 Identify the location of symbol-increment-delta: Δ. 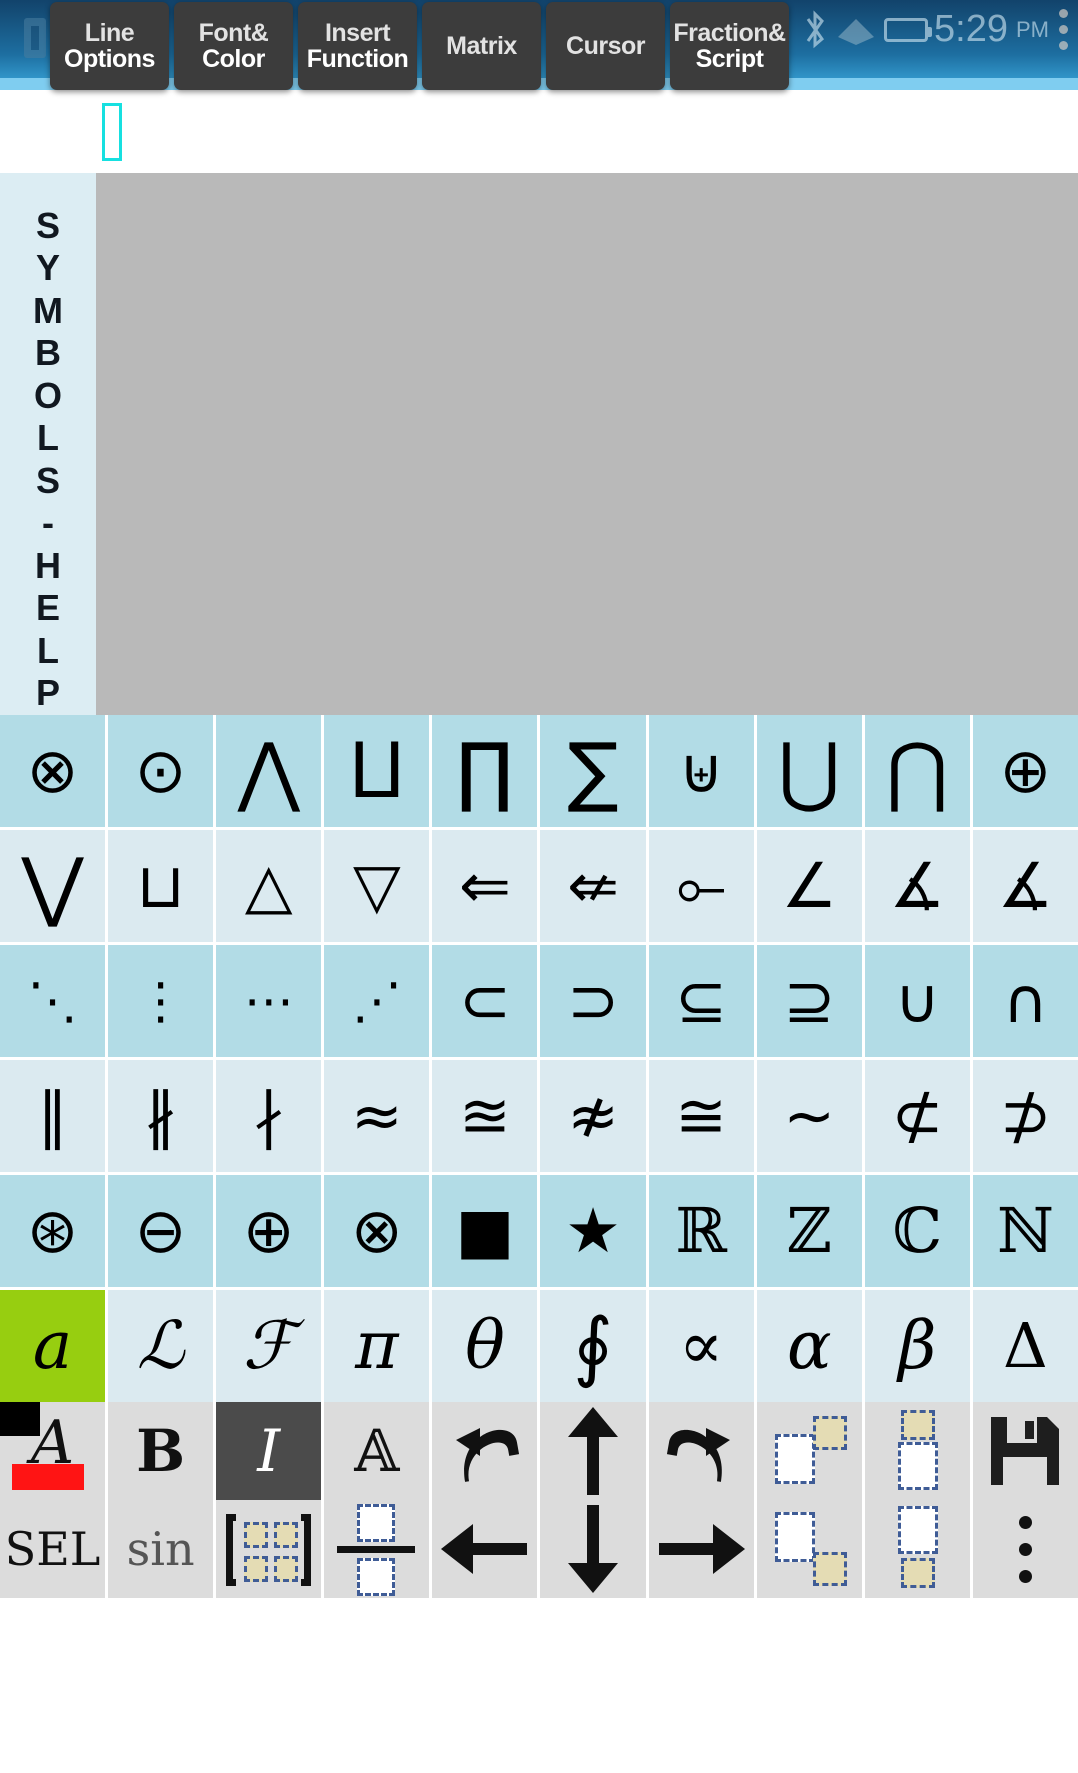
(1025, 1346).